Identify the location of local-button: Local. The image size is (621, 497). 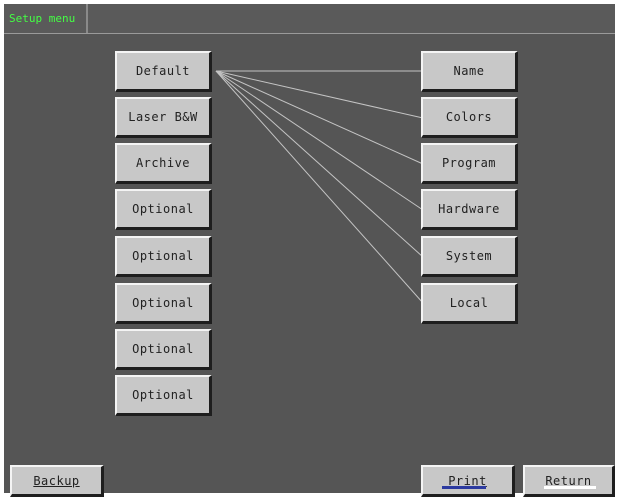
(469, 303).